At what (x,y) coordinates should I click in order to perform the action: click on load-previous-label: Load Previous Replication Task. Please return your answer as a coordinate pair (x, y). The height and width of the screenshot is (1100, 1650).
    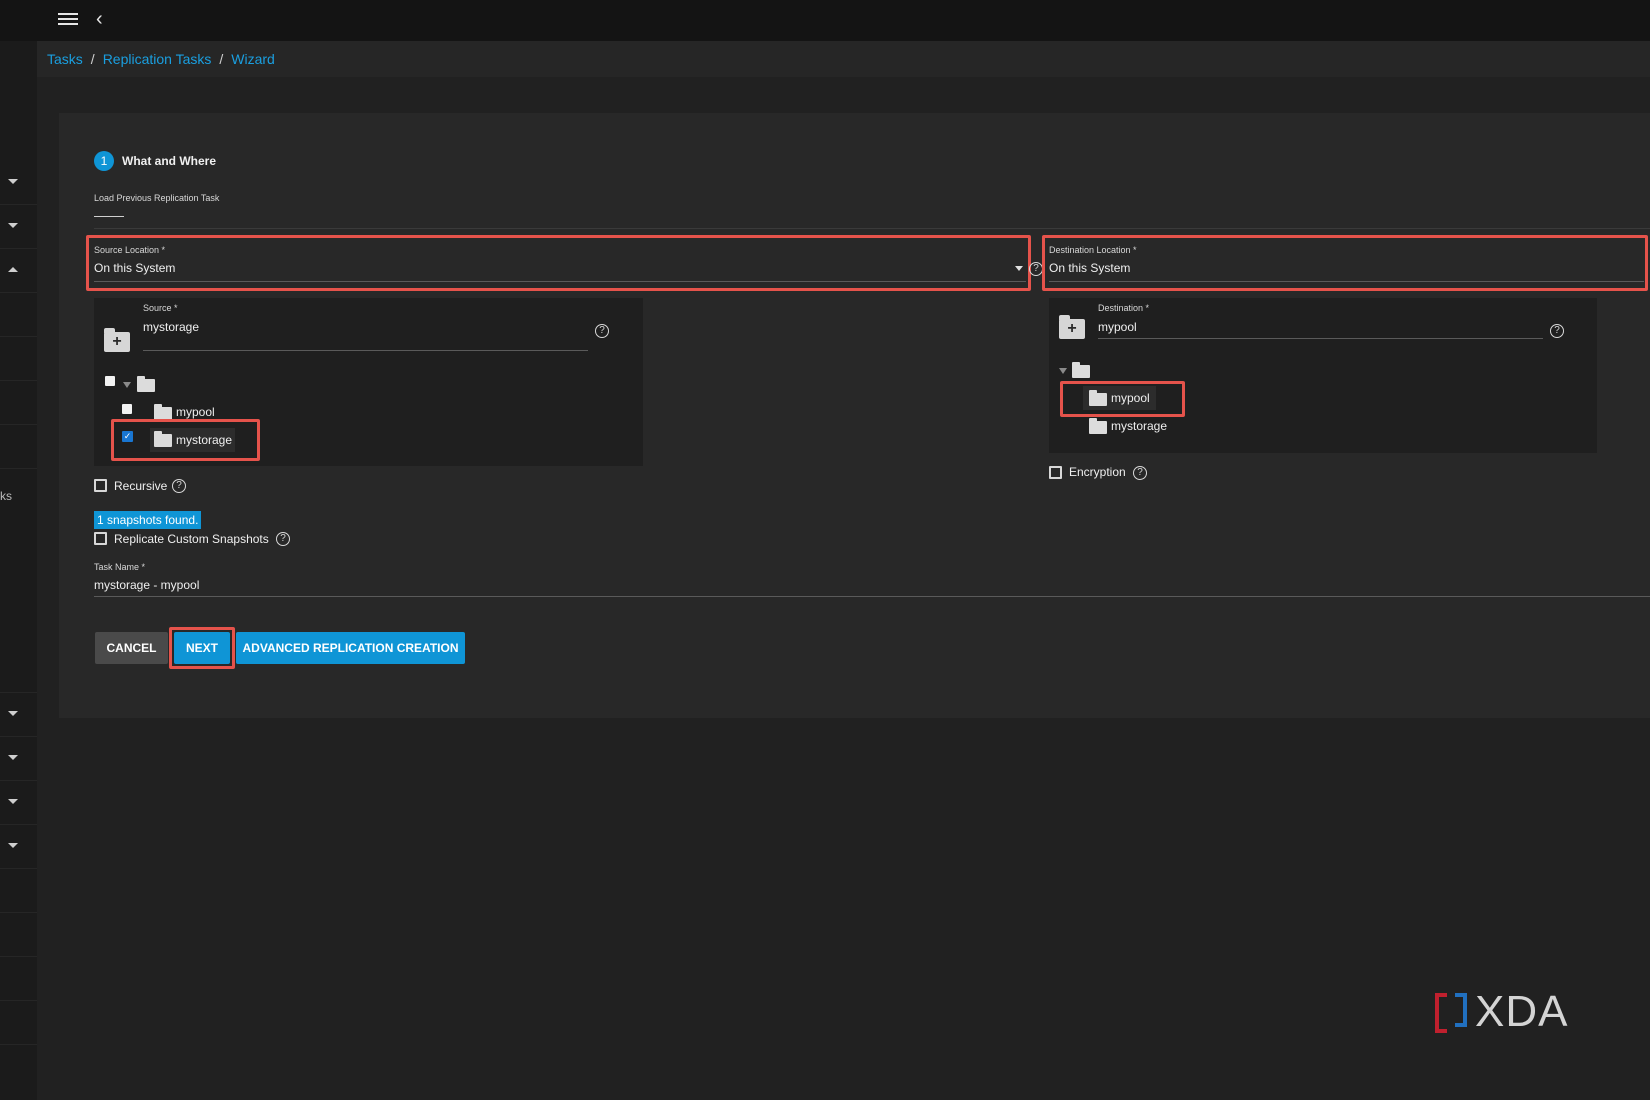
    Looking at the image, I should click on (157, 198).